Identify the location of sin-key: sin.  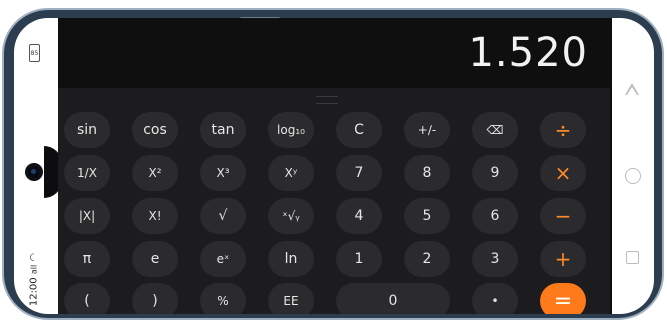
(87, 130).